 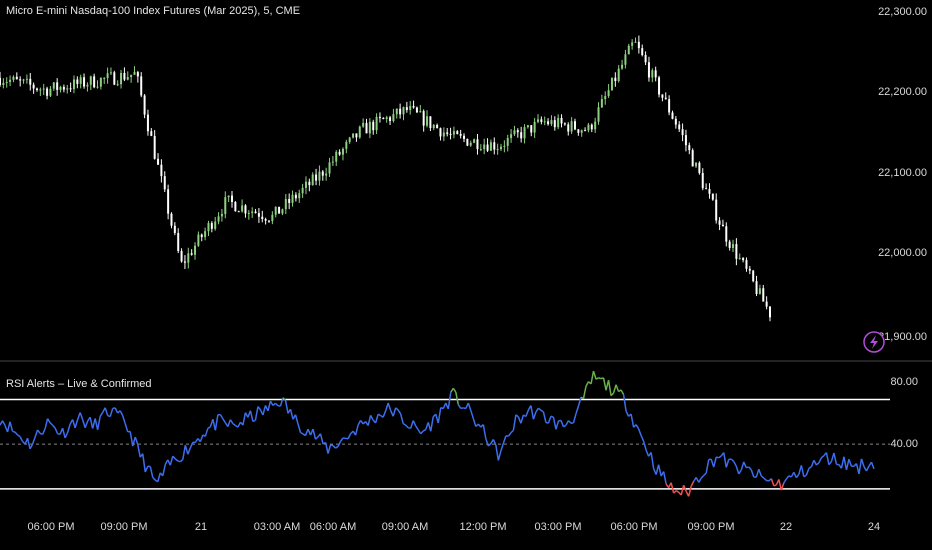 I want to click on time-tick-label: 06:00 AM, so click(x=333, y=527).